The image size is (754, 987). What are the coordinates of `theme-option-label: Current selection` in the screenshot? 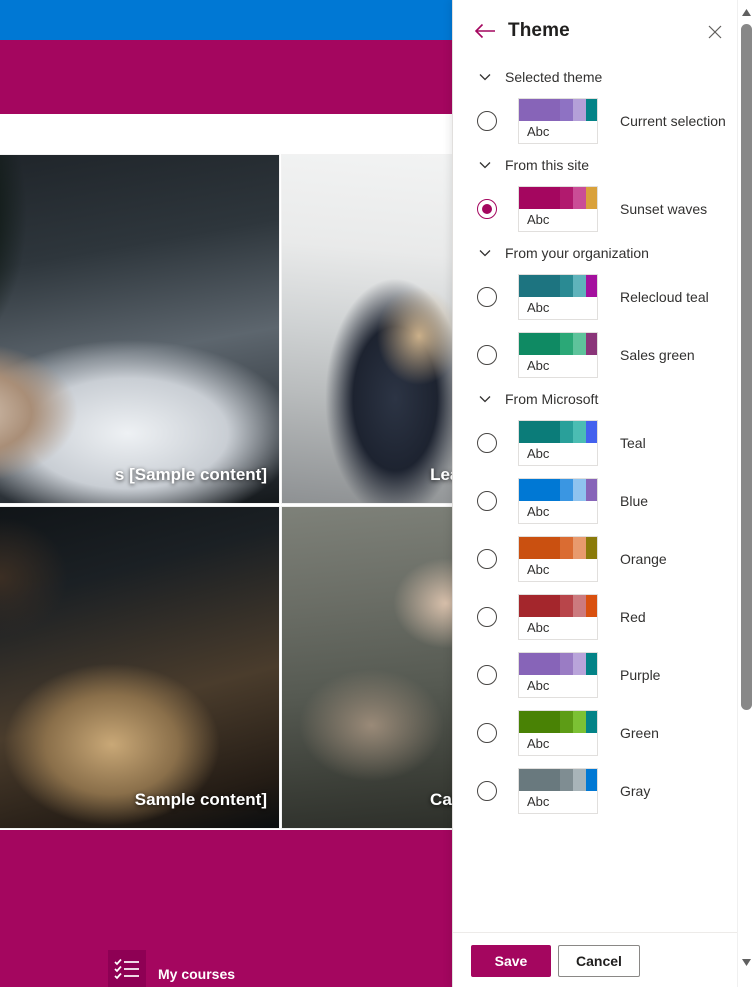 It's located at (673, 121).